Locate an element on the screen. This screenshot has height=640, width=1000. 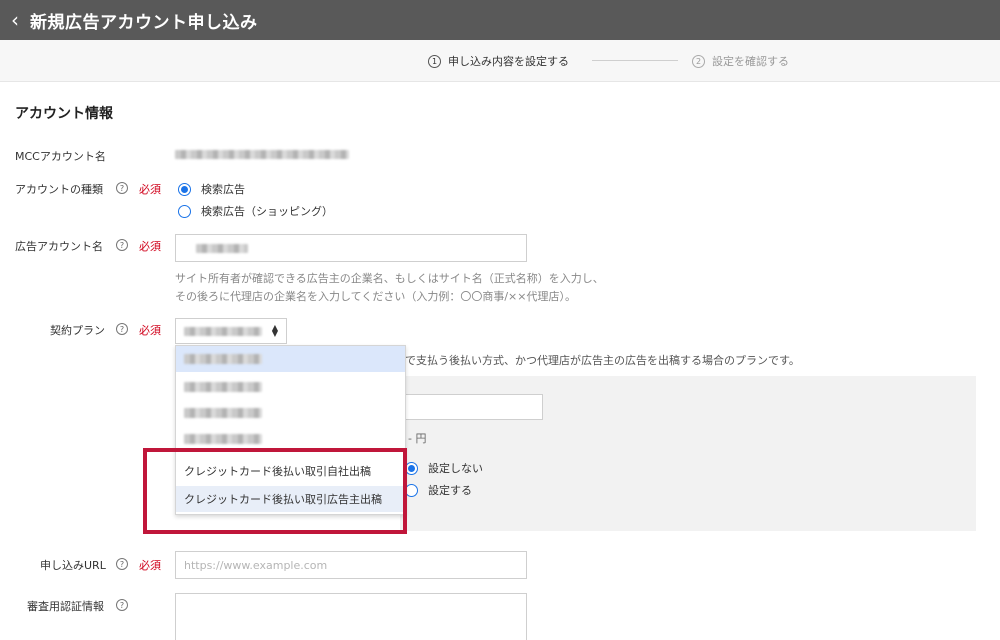
step-label: 申し込み内容を設定する is located at coordinates (508, 61).